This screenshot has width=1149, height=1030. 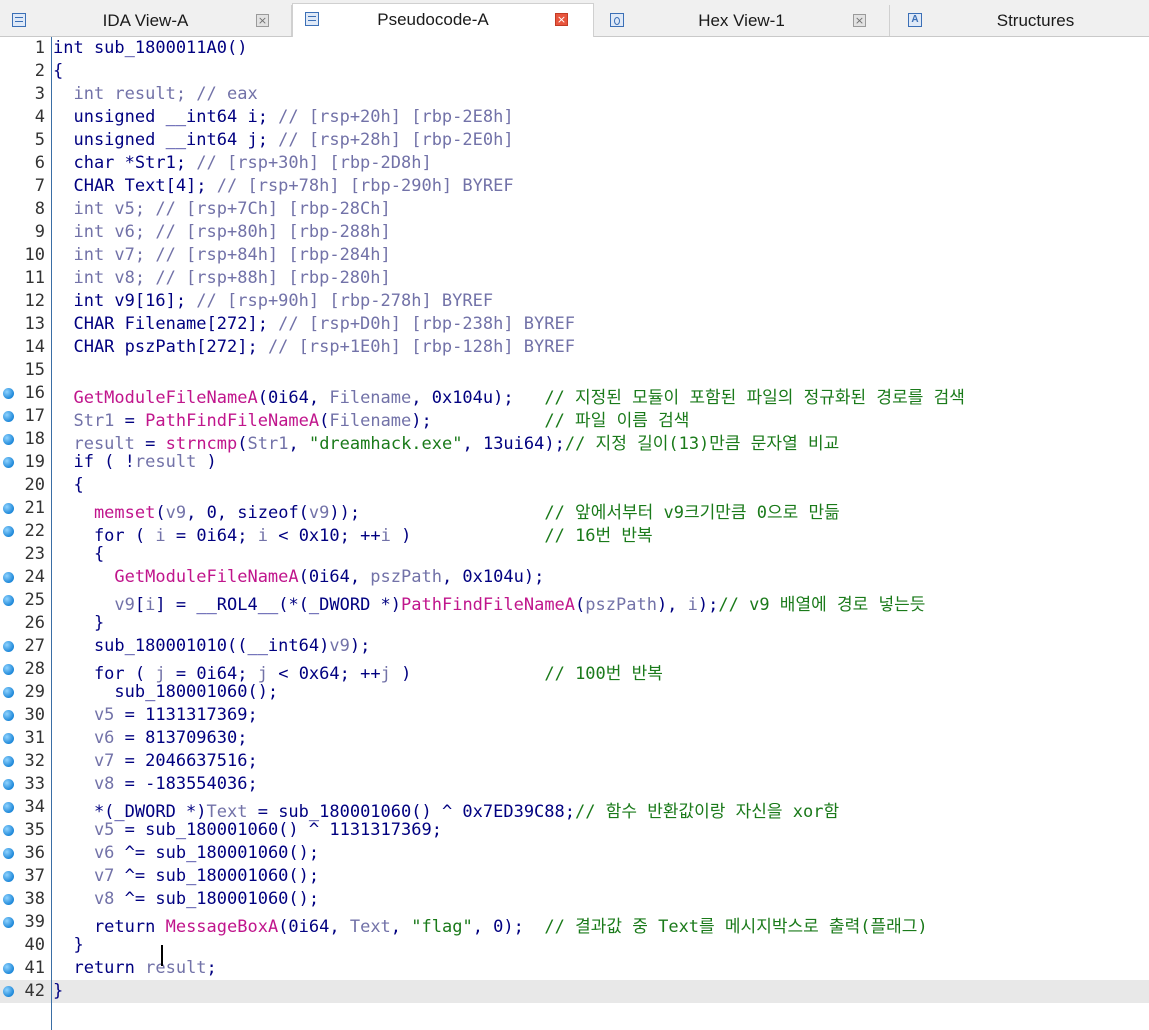 What do you see at coordinates (574, 899) in the screenshot?
I see `code-line: 38 v8 ^= sub_180001060();` at bounding box center [574, 899].